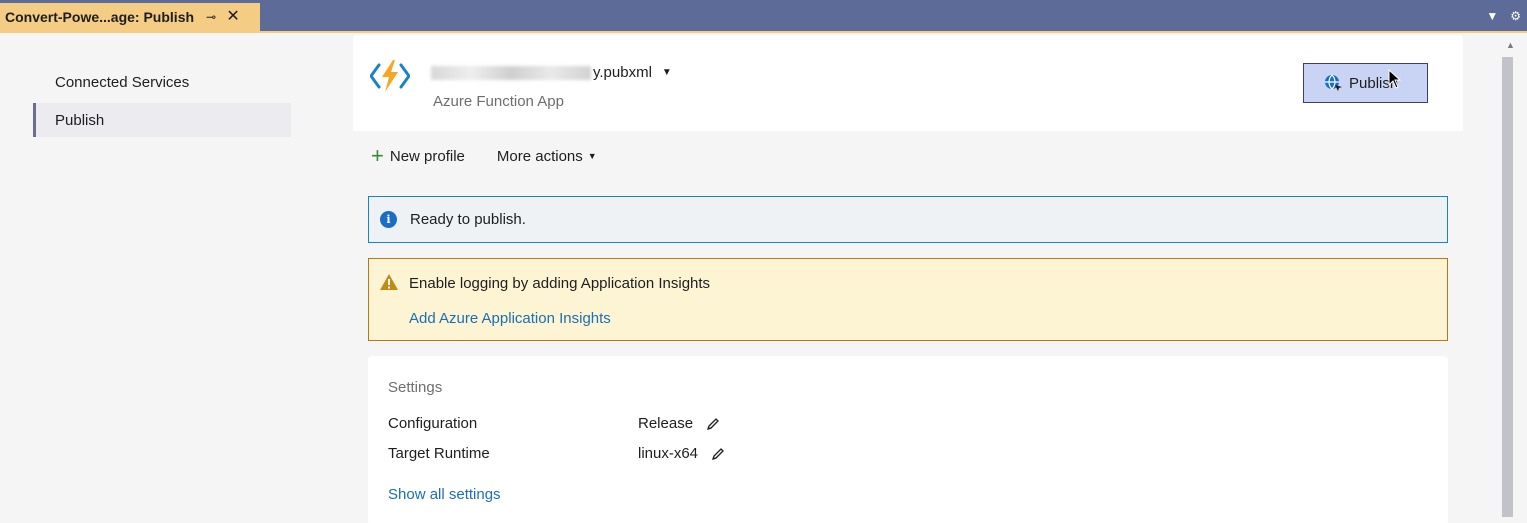 The width and height of the screenshot is (1527, 523). Describe the element at coordinates (390, 76) in the screenshot. I see `azure-function-icon` at that location.